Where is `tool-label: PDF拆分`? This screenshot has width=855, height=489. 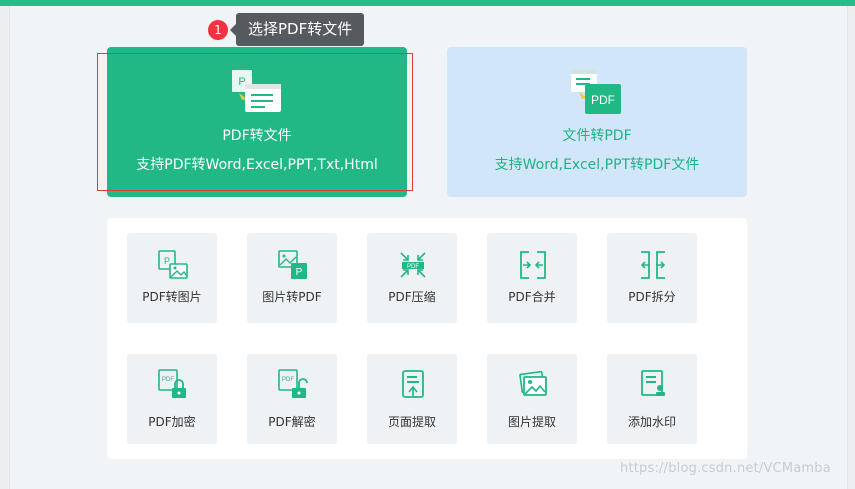
tool-label: PDF拆分 is located at coordinates (652, 297).